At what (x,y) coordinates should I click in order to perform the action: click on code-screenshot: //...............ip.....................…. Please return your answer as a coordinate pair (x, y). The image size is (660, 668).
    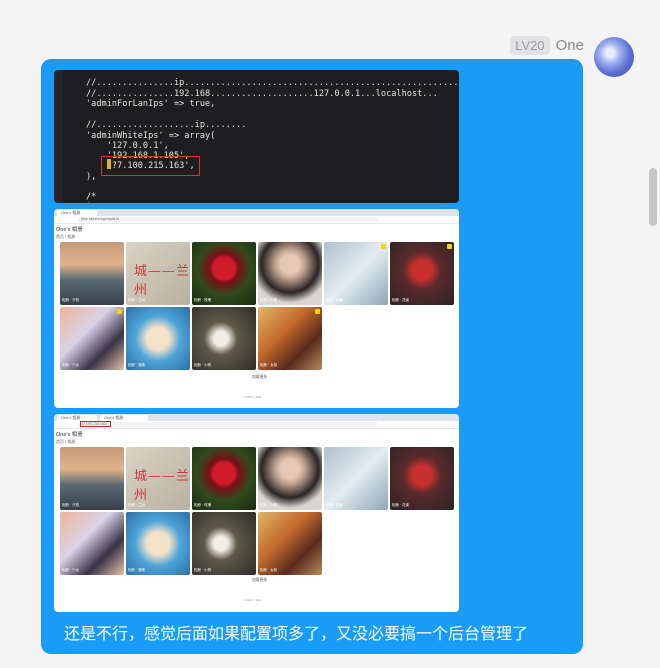
    Looking at the image, I should click on (256, 136).